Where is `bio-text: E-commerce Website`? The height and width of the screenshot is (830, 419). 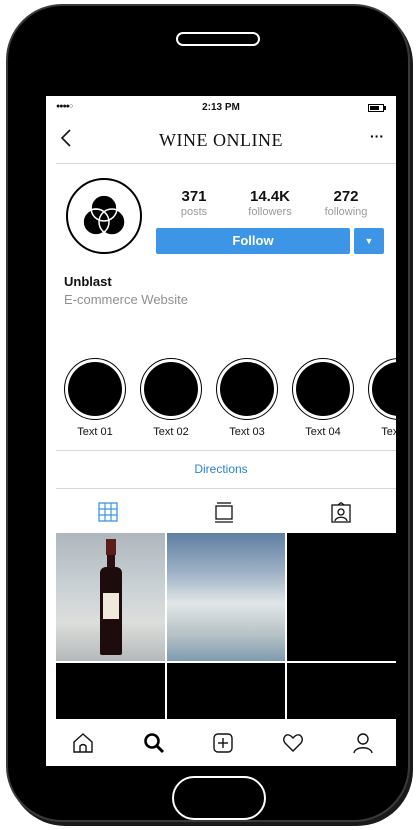 bio-text: E-commerce Website is located at coordinates (126, 299).